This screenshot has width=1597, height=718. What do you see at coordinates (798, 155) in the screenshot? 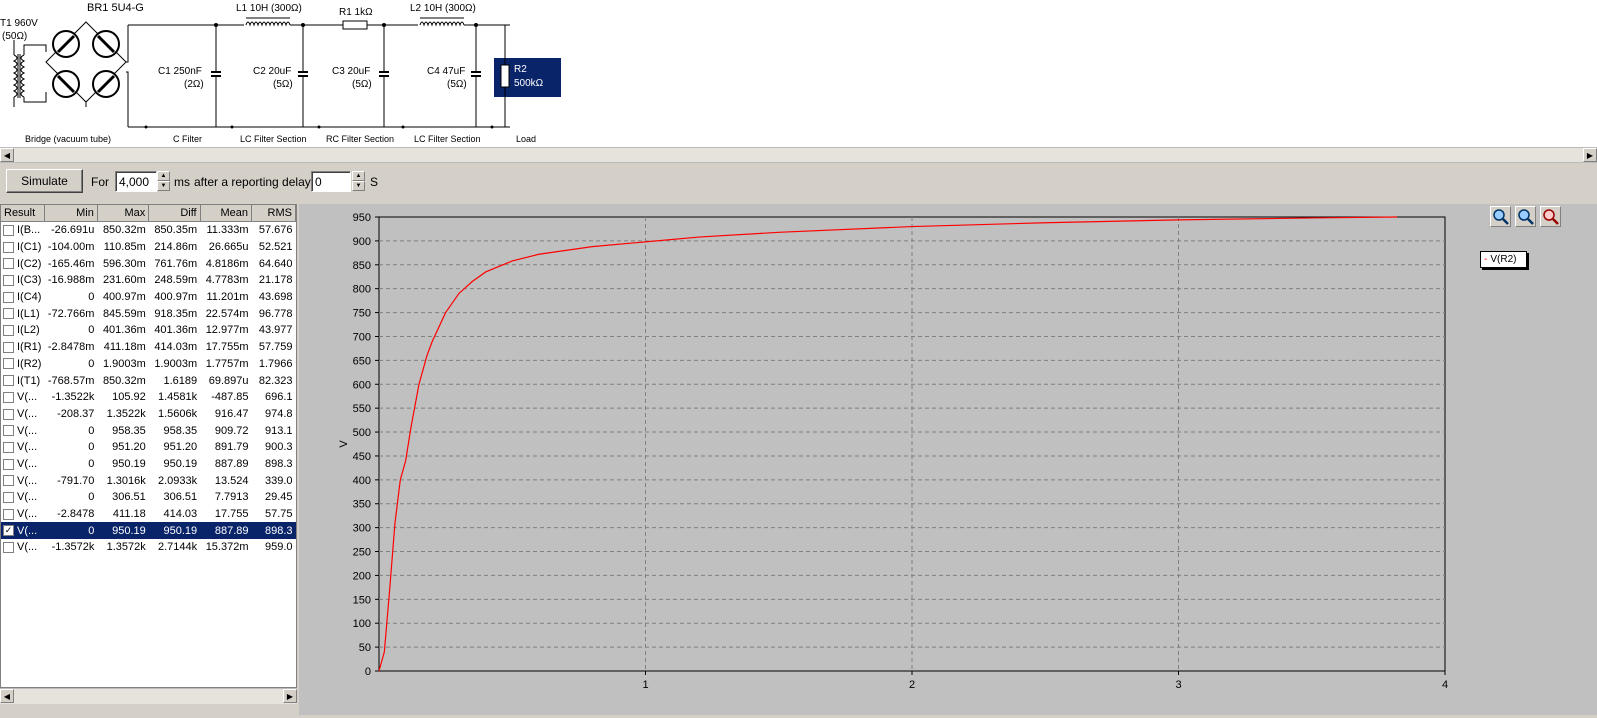
I see `schematic-scrollbar: ◀ ▶` at bounding box center [798, 155].